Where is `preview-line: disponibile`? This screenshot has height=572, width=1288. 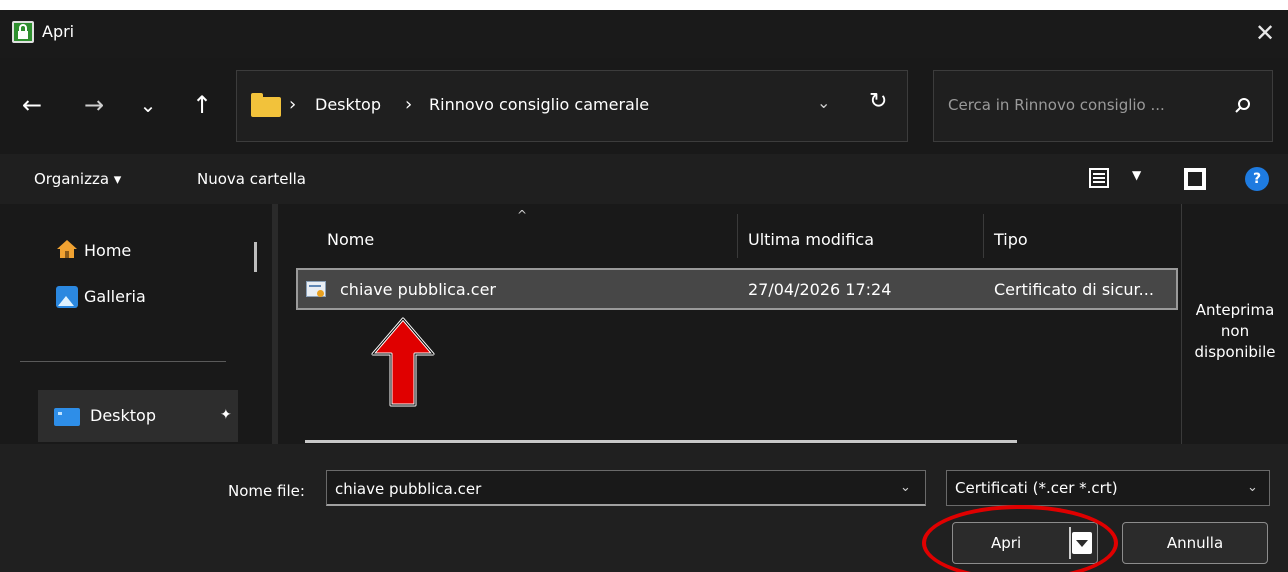
preview-line: disponibile is located at coordinates (1235, 352).